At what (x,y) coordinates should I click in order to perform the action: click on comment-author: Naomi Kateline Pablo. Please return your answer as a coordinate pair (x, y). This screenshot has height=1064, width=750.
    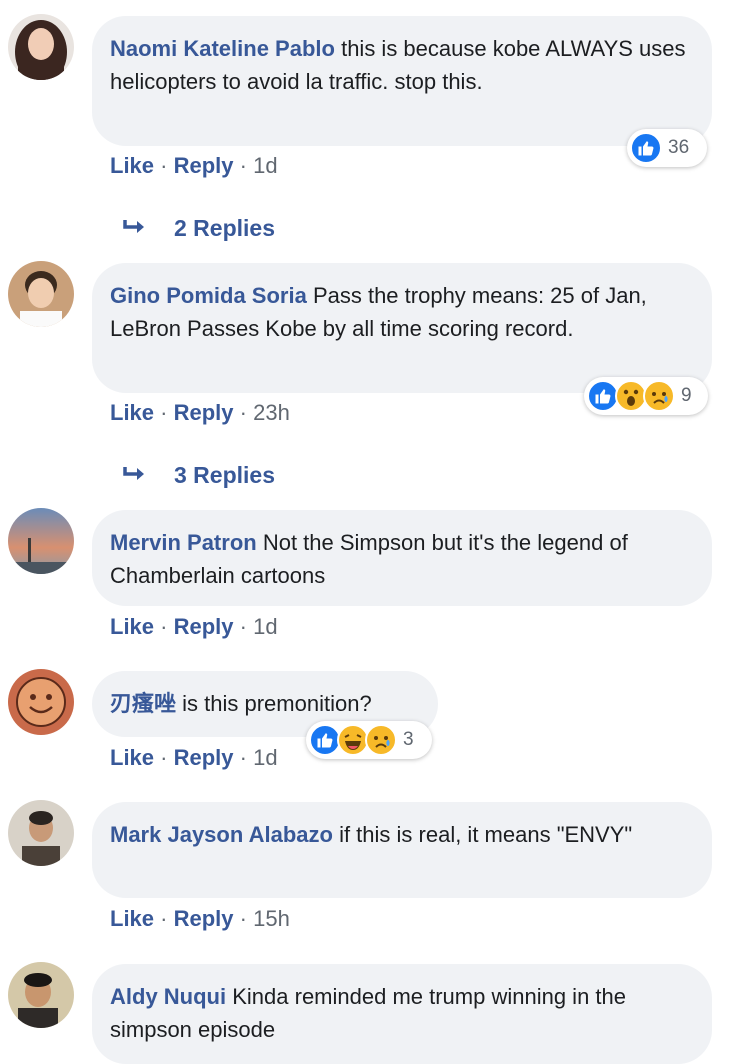
    Looking at the image, I should click on (222, 48).